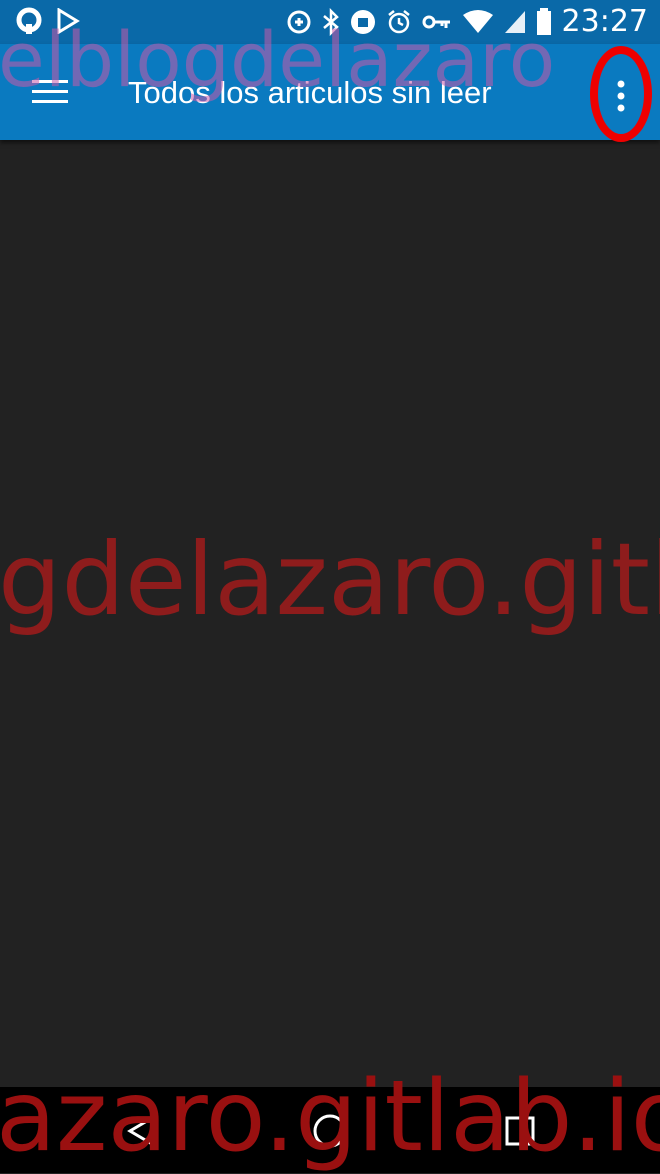  Describe the element at coordinates (310, 92) in the screenshot. I see `page-title: Todos los articulos sin leer` at that location.